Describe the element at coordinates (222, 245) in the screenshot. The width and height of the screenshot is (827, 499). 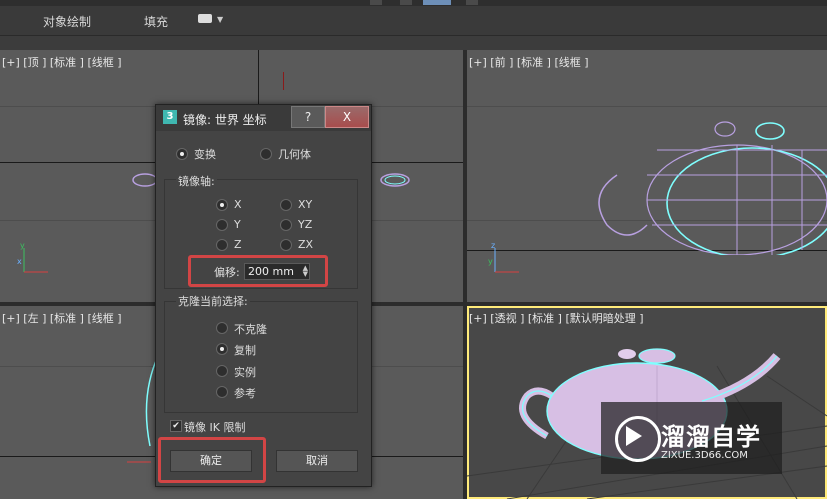
I see `radio-axis-z` at that location.